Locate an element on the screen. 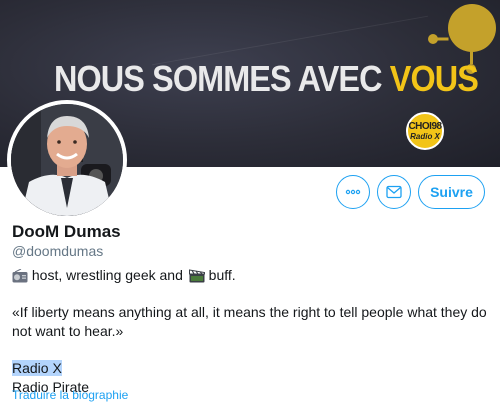  banner-headline: NOUS SOMMES AVEC VOUS is located at coordinates (266, 79).